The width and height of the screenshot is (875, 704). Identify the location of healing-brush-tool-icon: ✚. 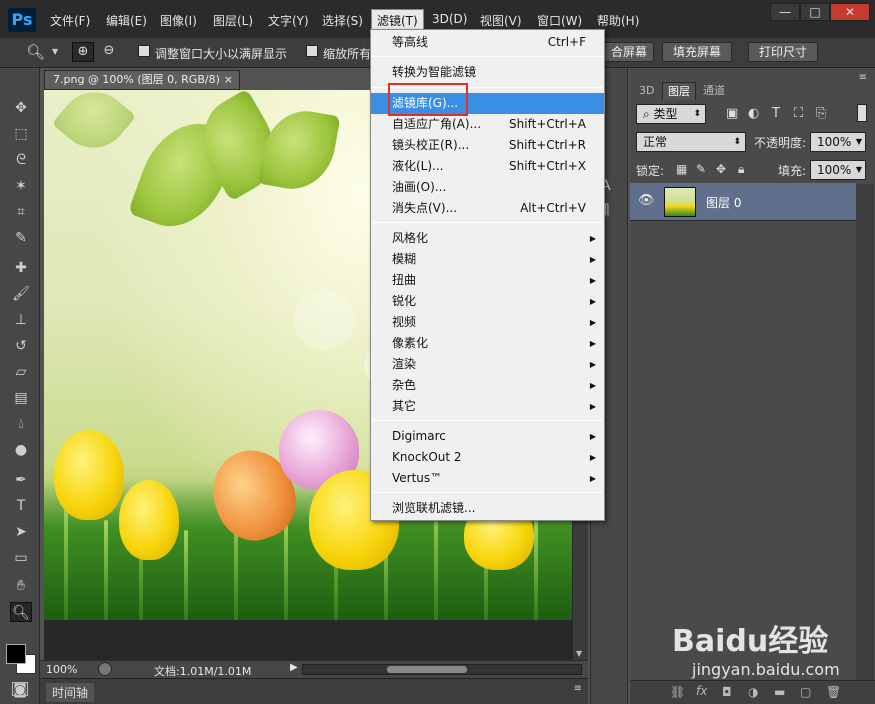
(21, 268).